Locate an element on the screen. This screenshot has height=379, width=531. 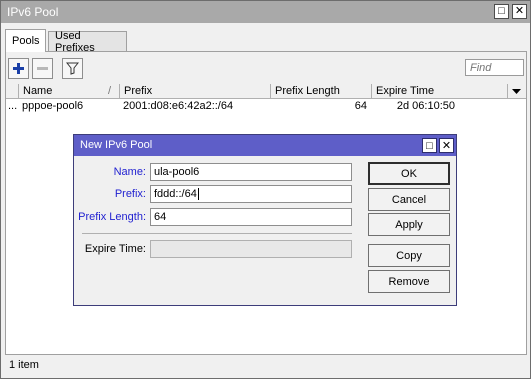
column-header-prefix: Prefix is located at coordinates (194, 91).